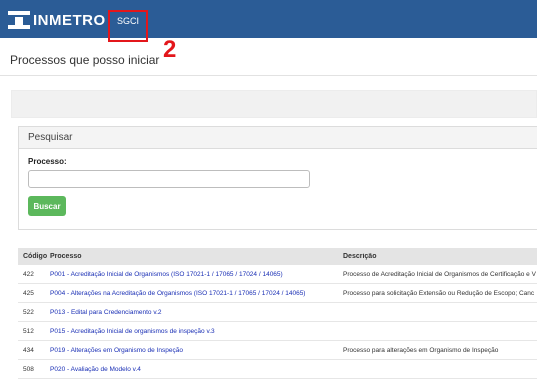 The height and width of the screenshot is (381, 537). Describe the element at coordinates (278, 138) in the screenshot. I see `search-panel-title: Pesquisar` at that location.